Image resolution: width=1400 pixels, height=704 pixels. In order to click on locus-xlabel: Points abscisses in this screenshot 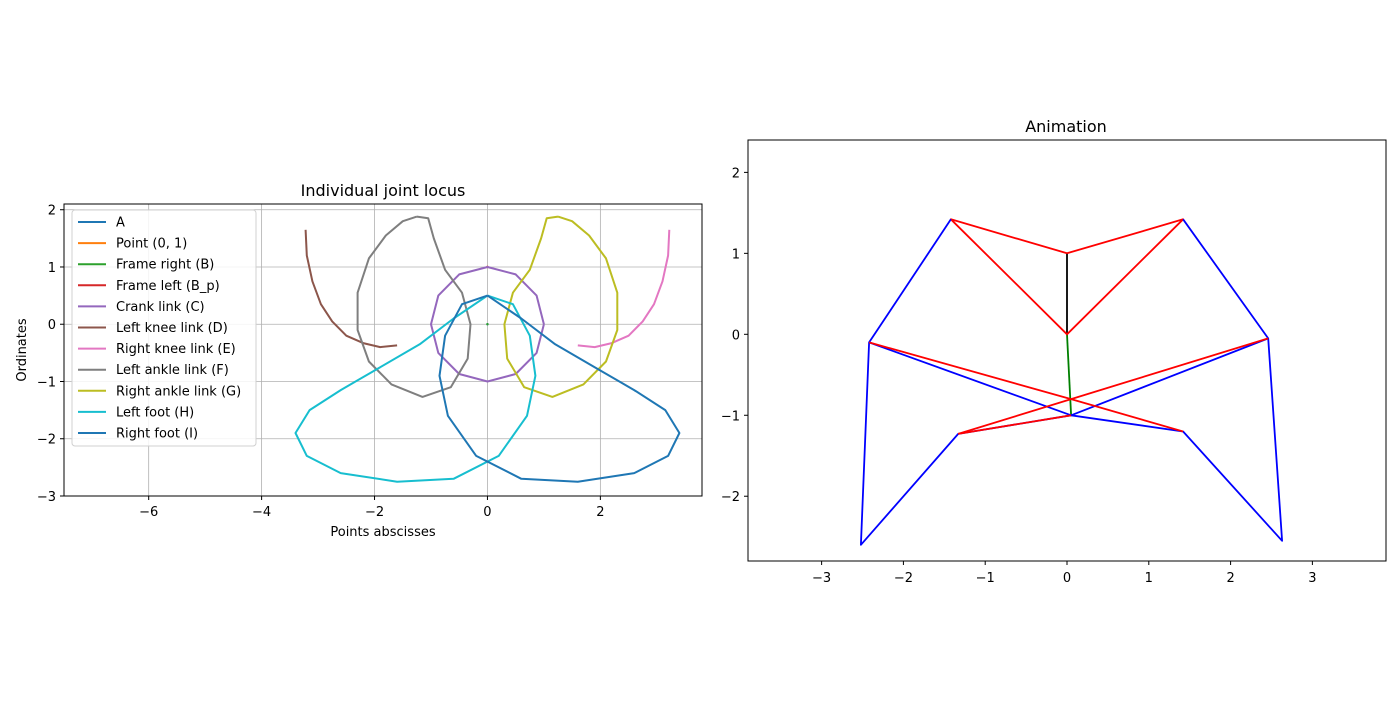, I will do `click(382, 532)`.